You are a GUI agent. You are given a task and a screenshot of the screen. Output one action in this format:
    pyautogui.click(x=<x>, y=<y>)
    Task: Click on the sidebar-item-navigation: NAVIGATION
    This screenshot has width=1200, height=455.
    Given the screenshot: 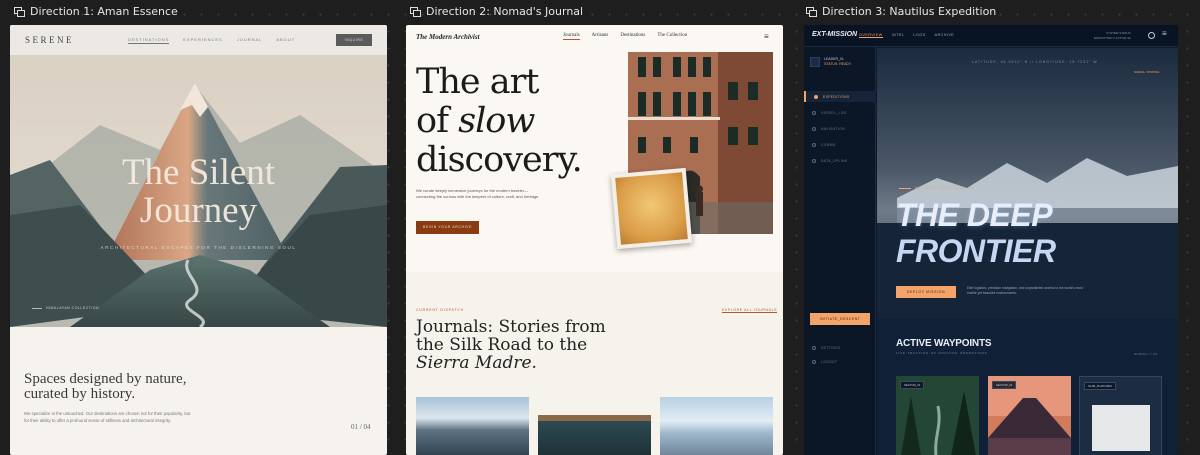 What is the action you would take?
    pyautogui.click(x=840, y=128)
    